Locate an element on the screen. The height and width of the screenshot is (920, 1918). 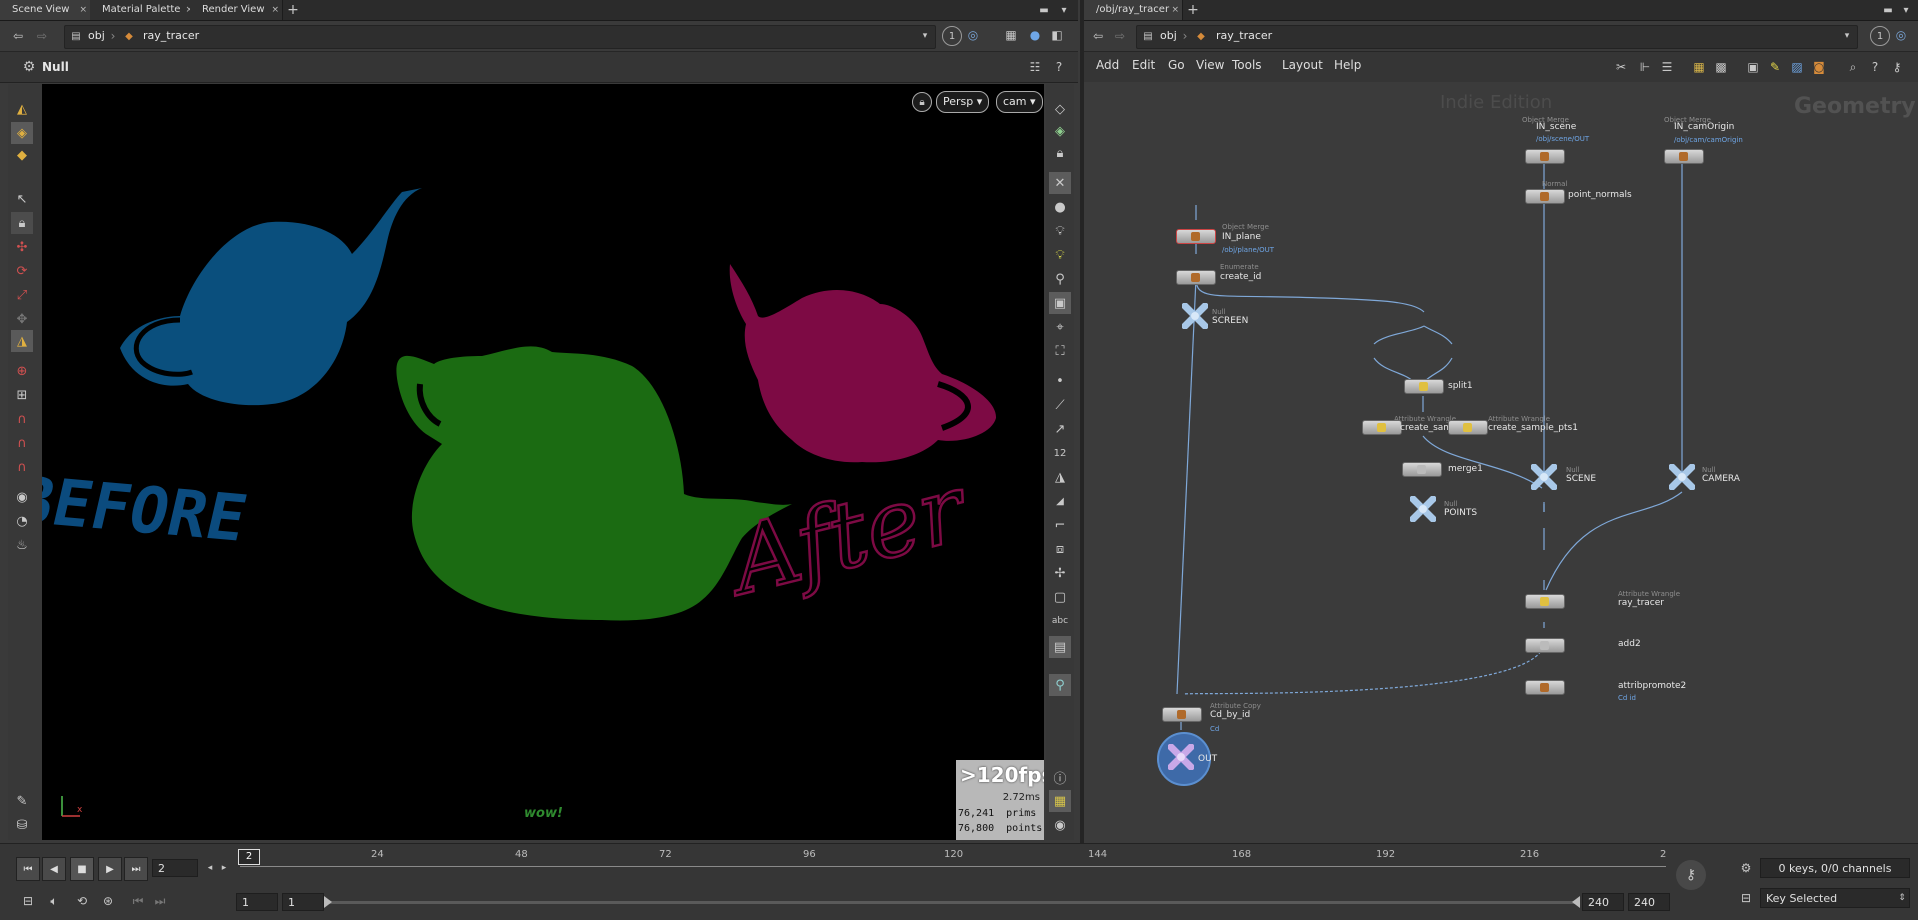
menu-layout: Layout is located at coordinates (1302, 65).